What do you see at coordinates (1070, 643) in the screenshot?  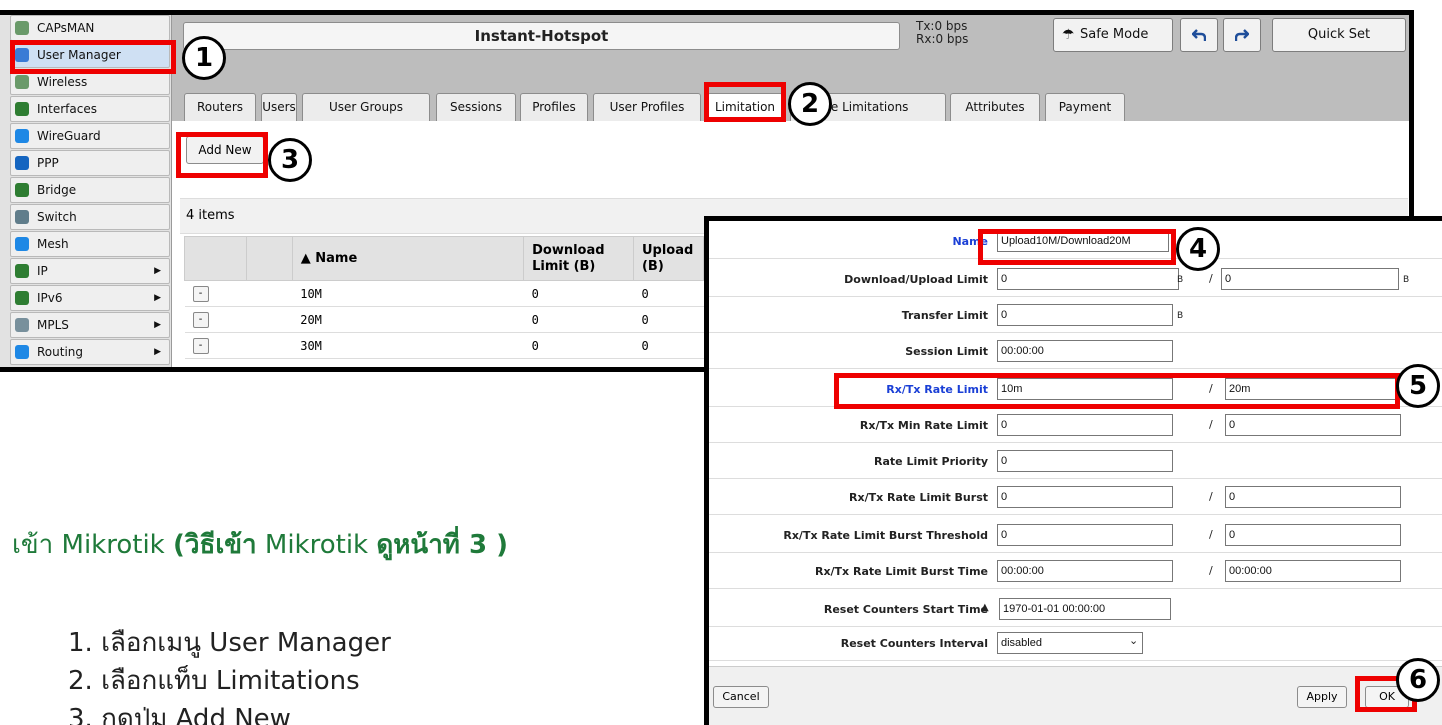 I see `interval-select: disabled` at bounding box center [1070, 643].